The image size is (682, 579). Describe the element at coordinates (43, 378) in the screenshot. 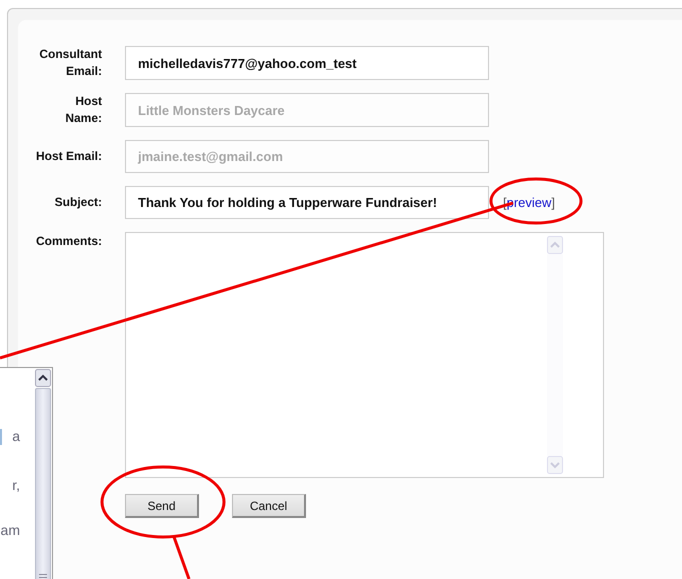

I see `scroll-up-button` at that location.